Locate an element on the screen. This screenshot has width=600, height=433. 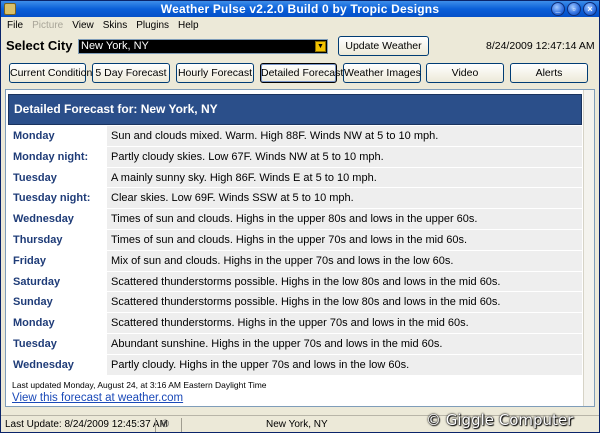
scrollbar is located at coordinates (588, 248).